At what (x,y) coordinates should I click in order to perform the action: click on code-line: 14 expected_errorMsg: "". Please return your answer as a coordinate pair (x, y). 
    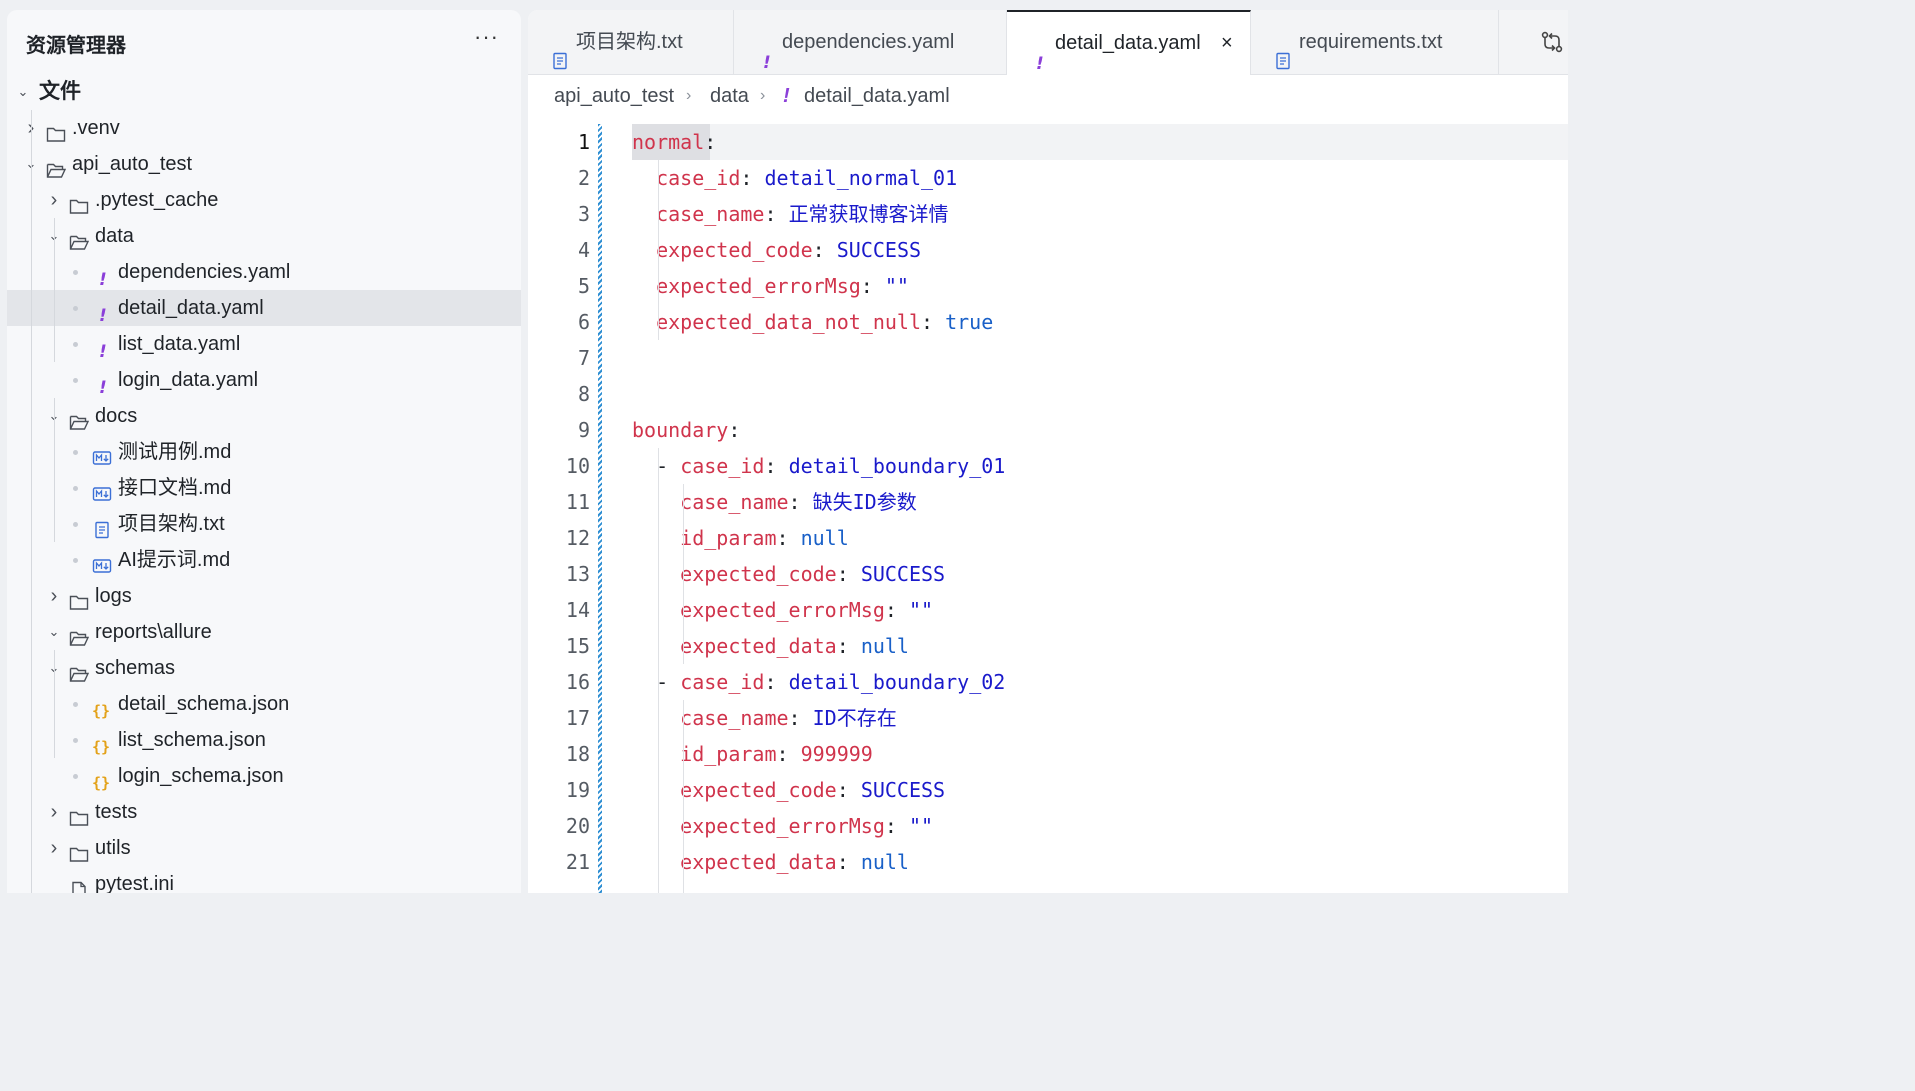
    Looking at the image, I should click on (1048, 610).